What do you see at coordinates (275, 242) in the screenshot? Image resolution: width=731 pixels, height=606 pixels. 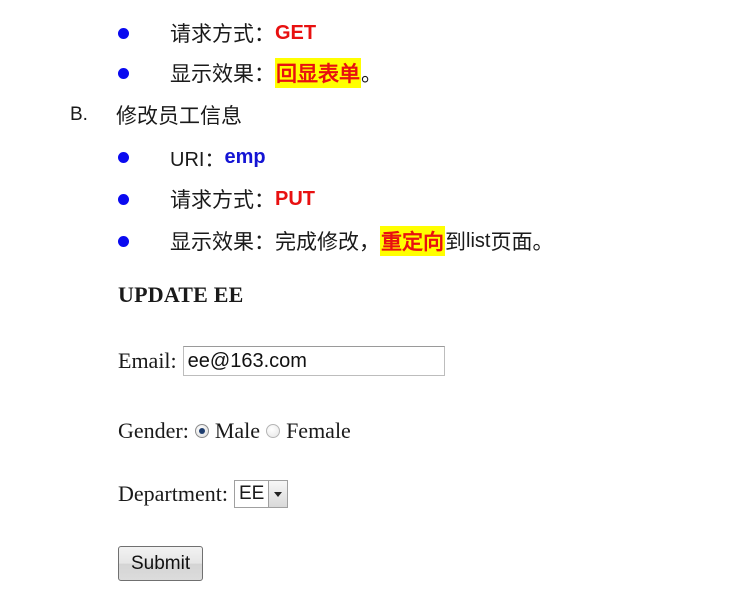 I see `display-effect-label: 显示效果：完成修改，` at bounding box center [275, 242].